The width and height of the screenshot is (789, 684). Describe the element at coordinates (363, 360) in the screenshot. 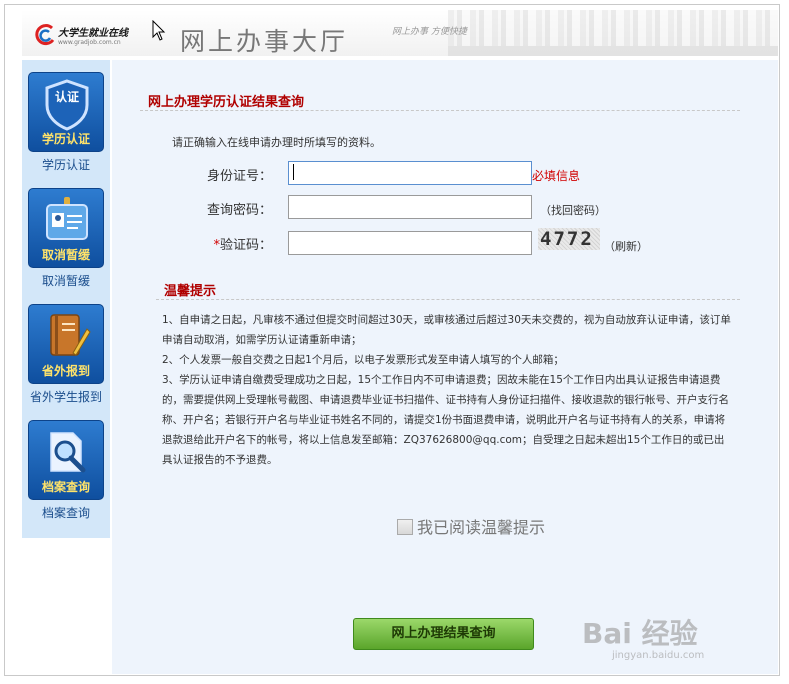

I see `tip-item: 2、个人发票一般自交费之日起1个月后，以电子发票形式发至申请人填写的个人邮箱；` at that location.